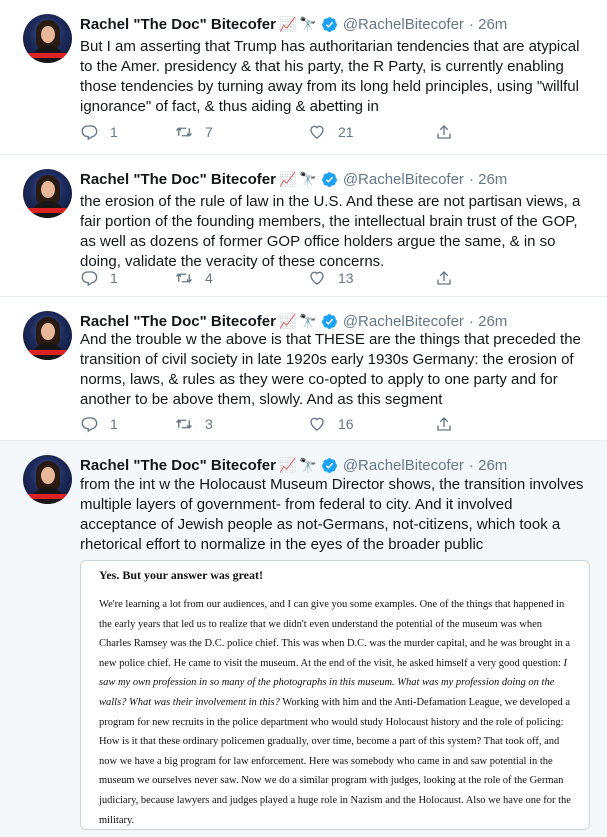  Describe the element at coordinates (346, 132) in the screenshot. I see `like-count: 21` at that location.